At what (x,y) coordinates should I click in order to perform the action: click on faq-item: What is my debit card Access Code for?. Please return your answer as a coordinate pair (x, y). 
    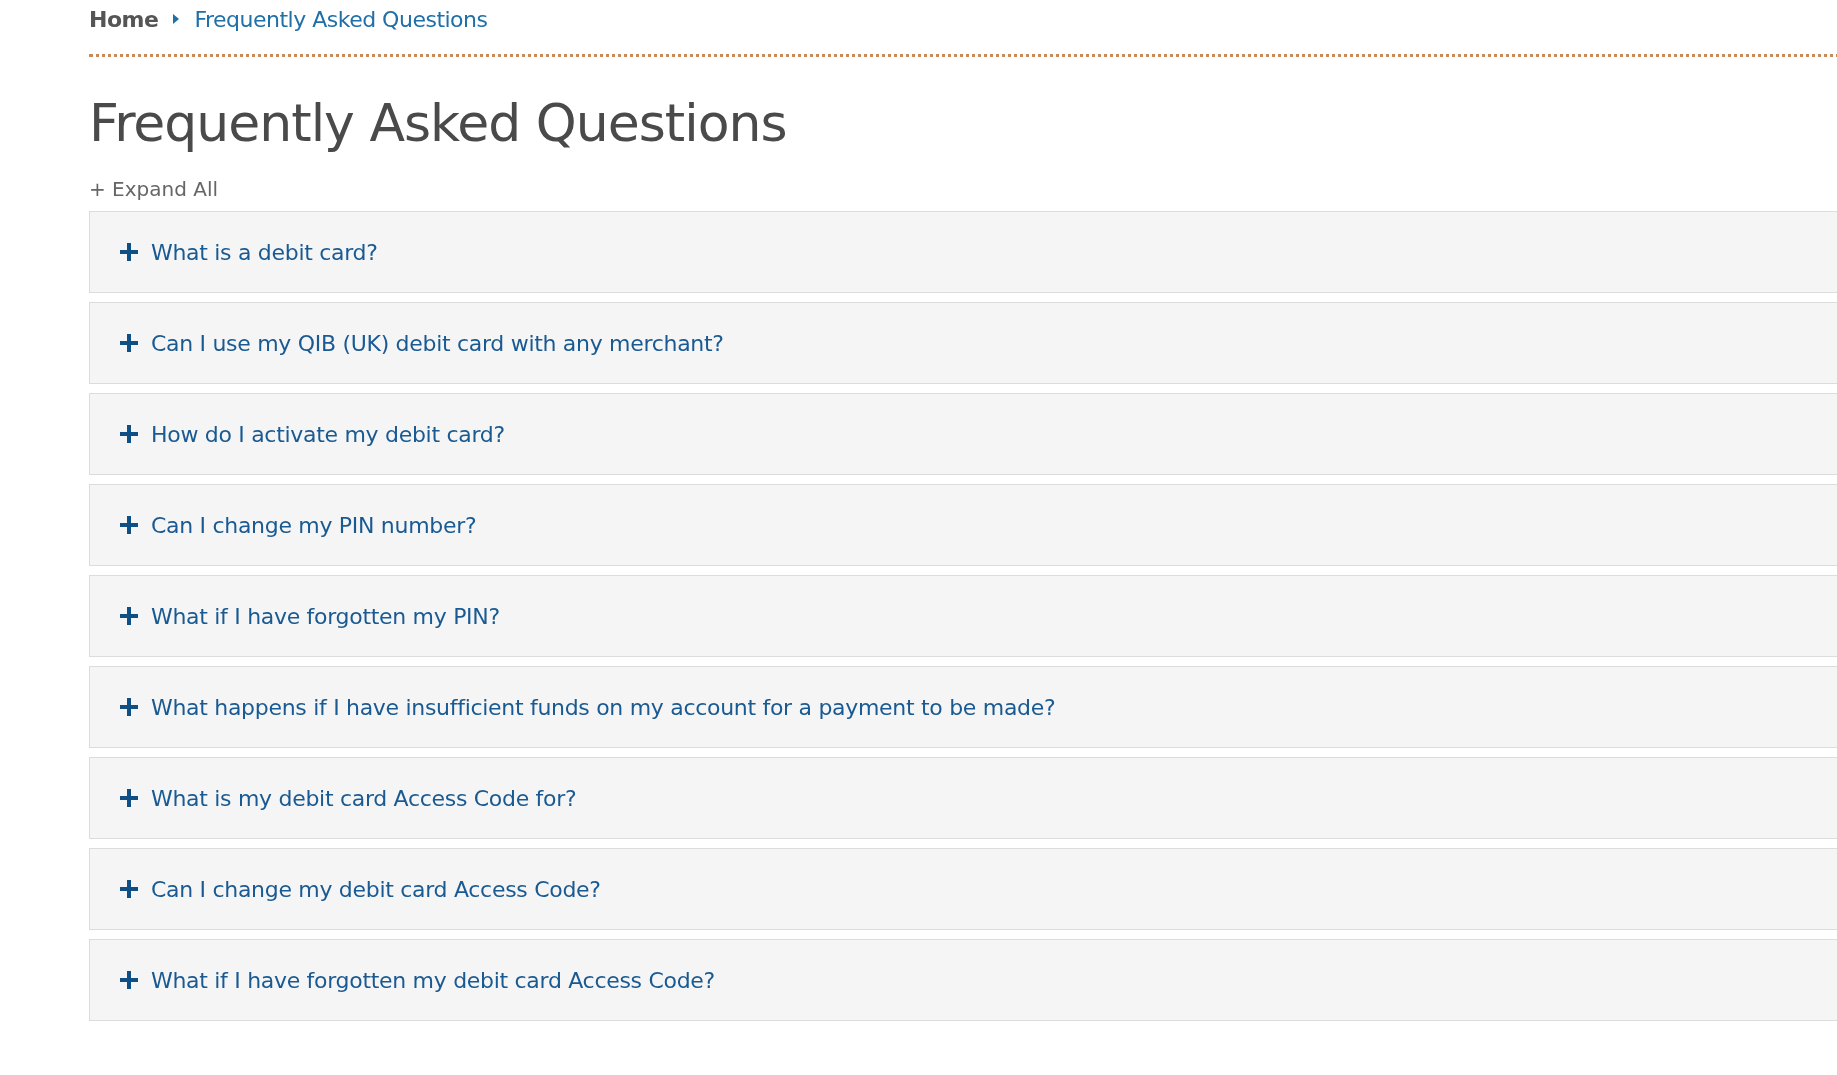
    Looking at the image, I should click on (963, 798).